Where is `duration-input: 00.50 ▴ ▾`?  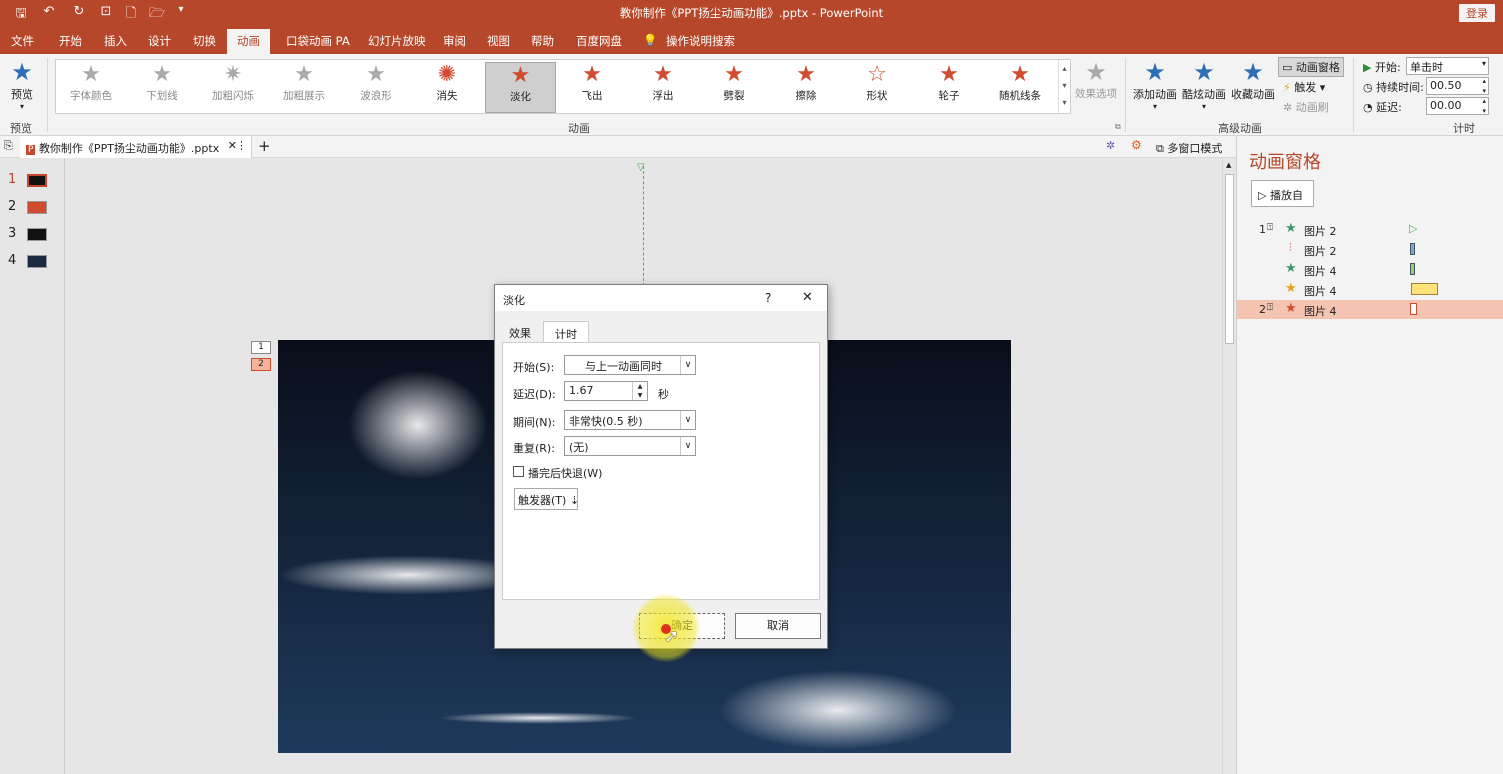
duration-input: 00.50 ▴ ▾ is located at coordinates (1457, 86).